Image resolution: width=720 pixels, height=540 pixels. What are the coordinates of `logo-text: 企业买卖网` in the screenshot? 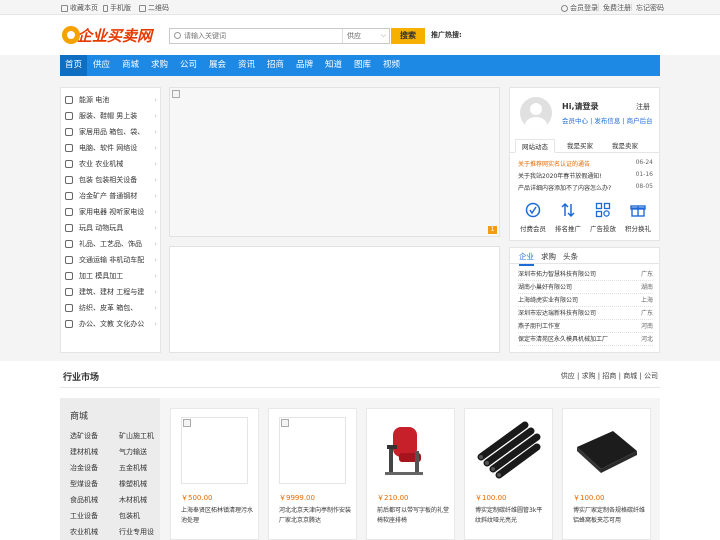 It's located at (115, 35).